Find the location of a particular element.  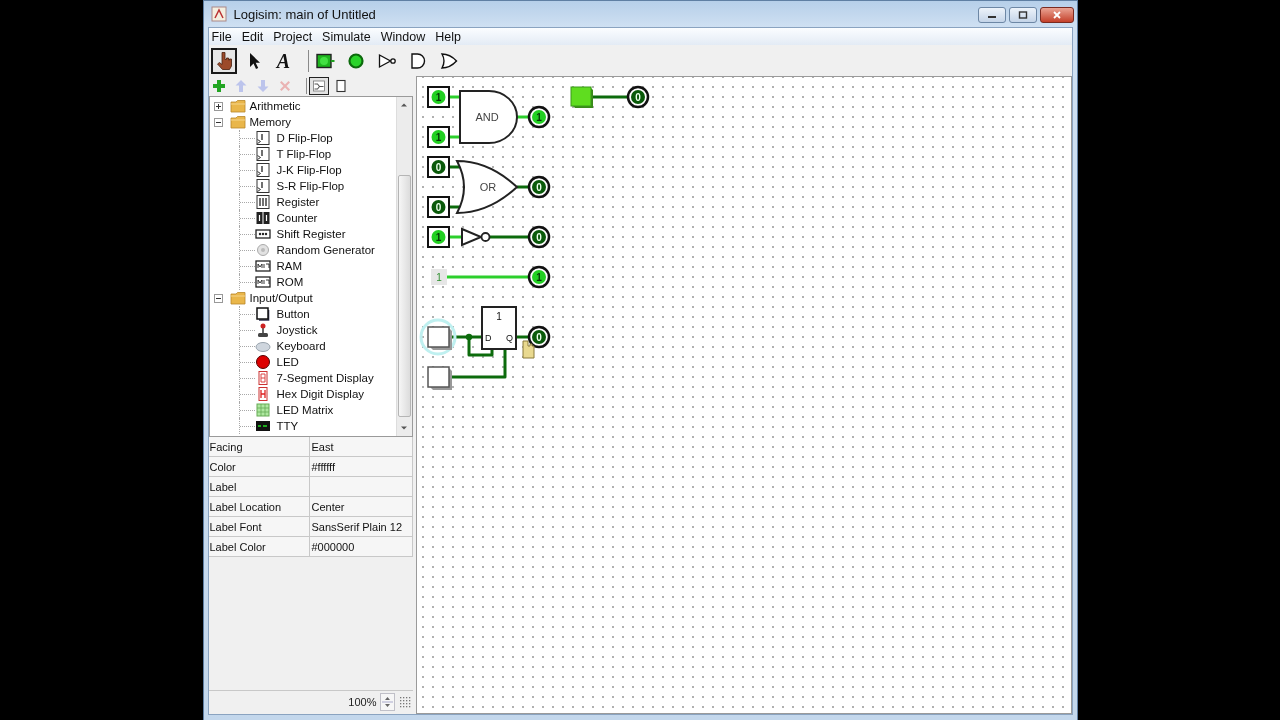

tree-item: D Flip-Flop is located at coordinates (304, 138).